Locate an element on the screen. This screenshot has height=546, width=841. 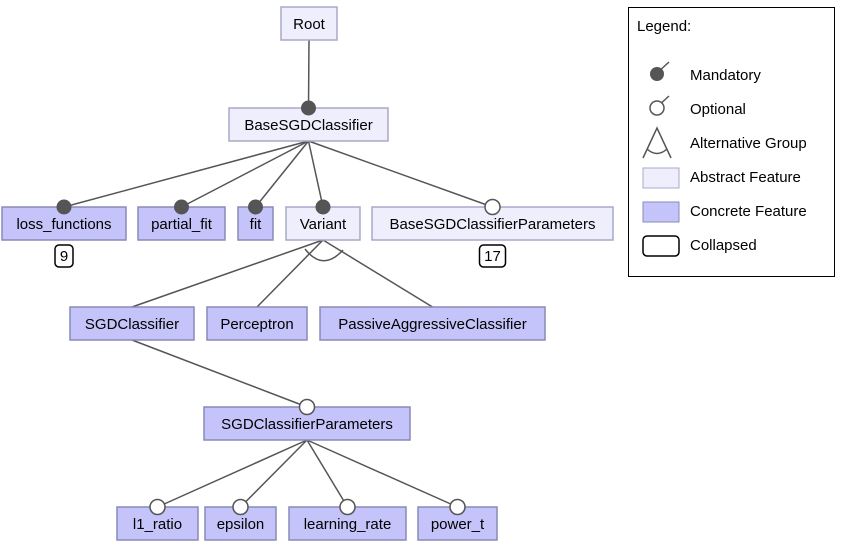
collapsed-swatch is located at coordinates (661, 246).